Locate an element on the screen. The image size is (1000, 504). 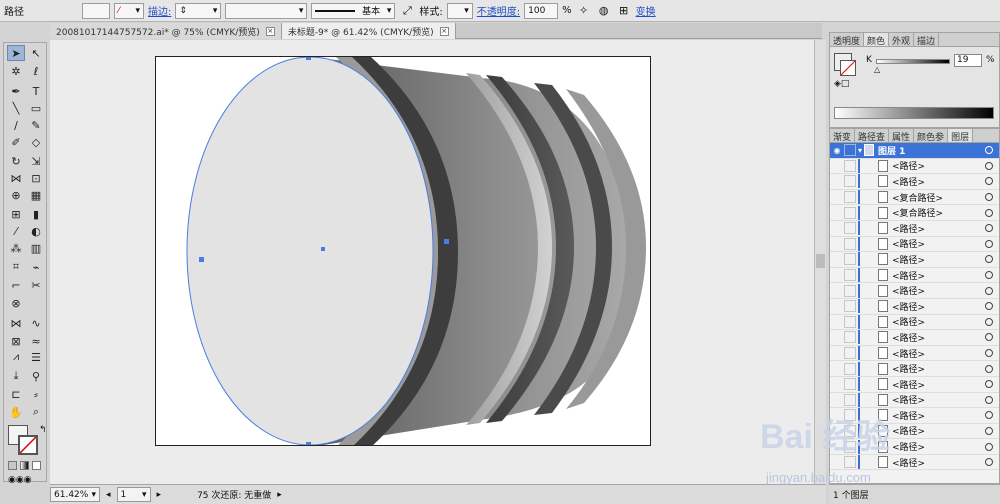
status-menu-icon: ▸ is located at coordinates (279, 495).